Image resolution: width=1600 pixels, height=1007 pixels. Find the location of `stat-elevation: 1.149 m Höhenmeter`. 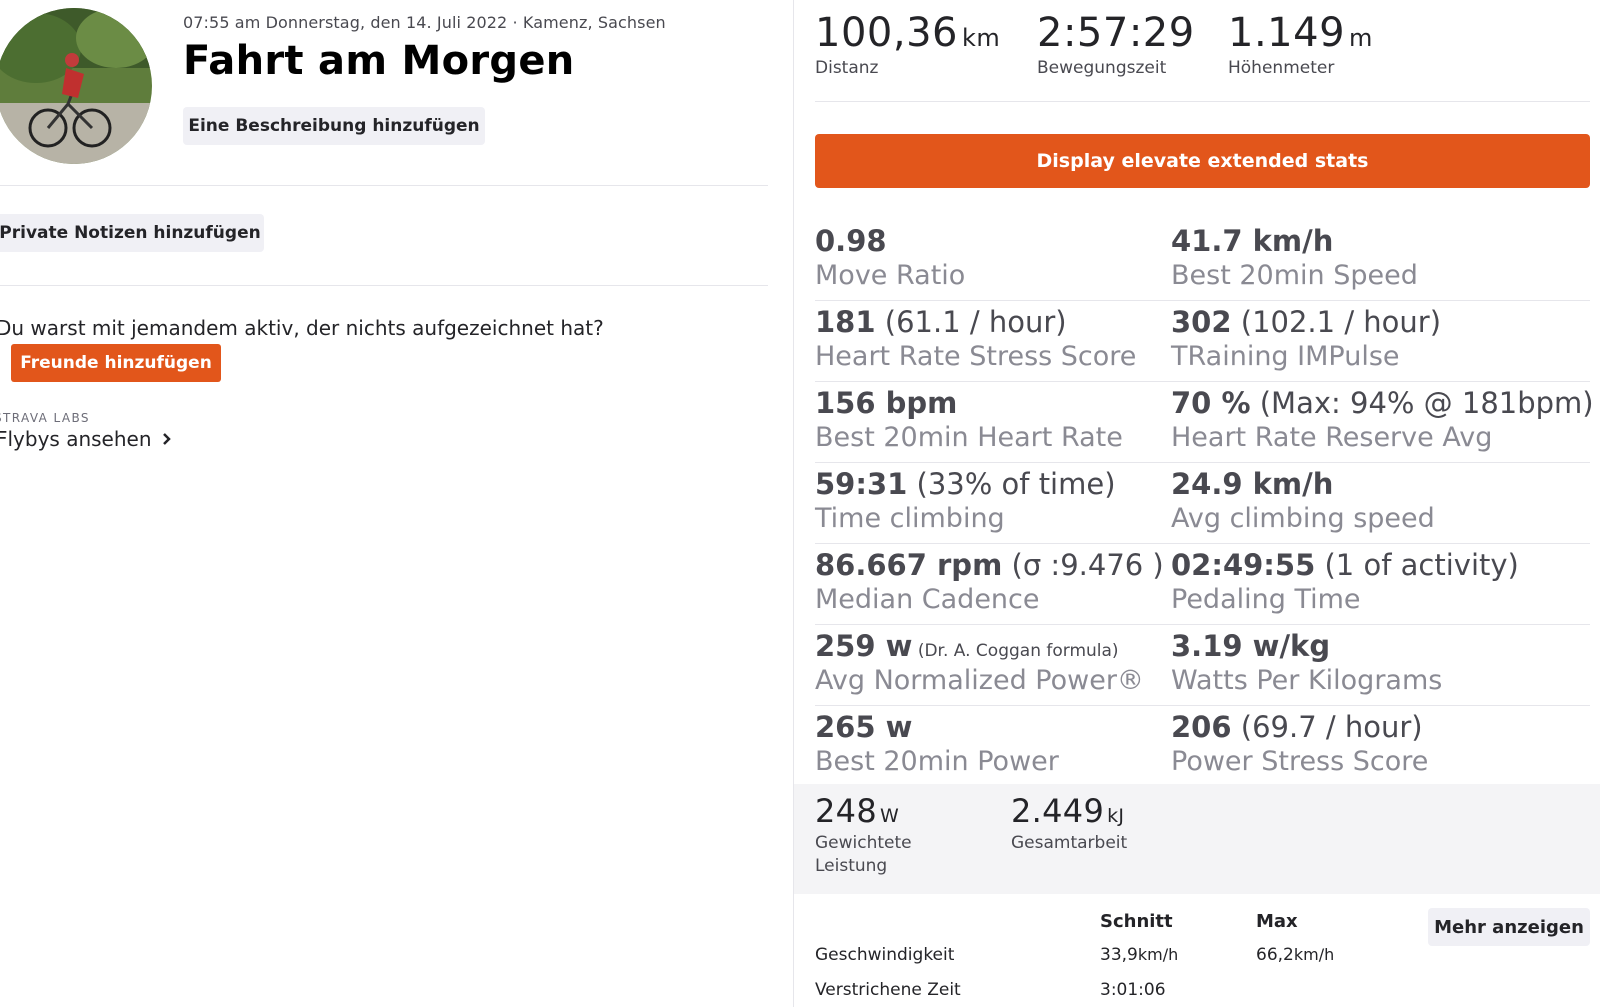

stat-elevation: 1.149 m Höhenmeter is located at coordinates (1300, 44).